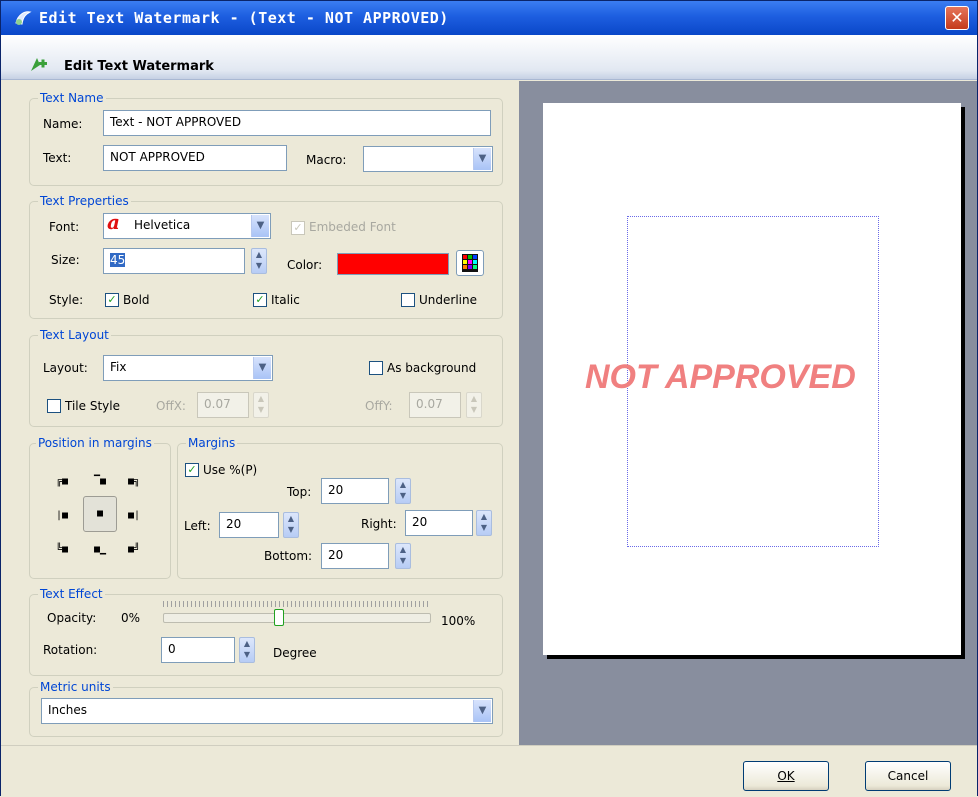  What do you see at coordinates (212, 443) in the screenshot?
I see `margins-group-label: Margins` at bounding box center [212, 443].